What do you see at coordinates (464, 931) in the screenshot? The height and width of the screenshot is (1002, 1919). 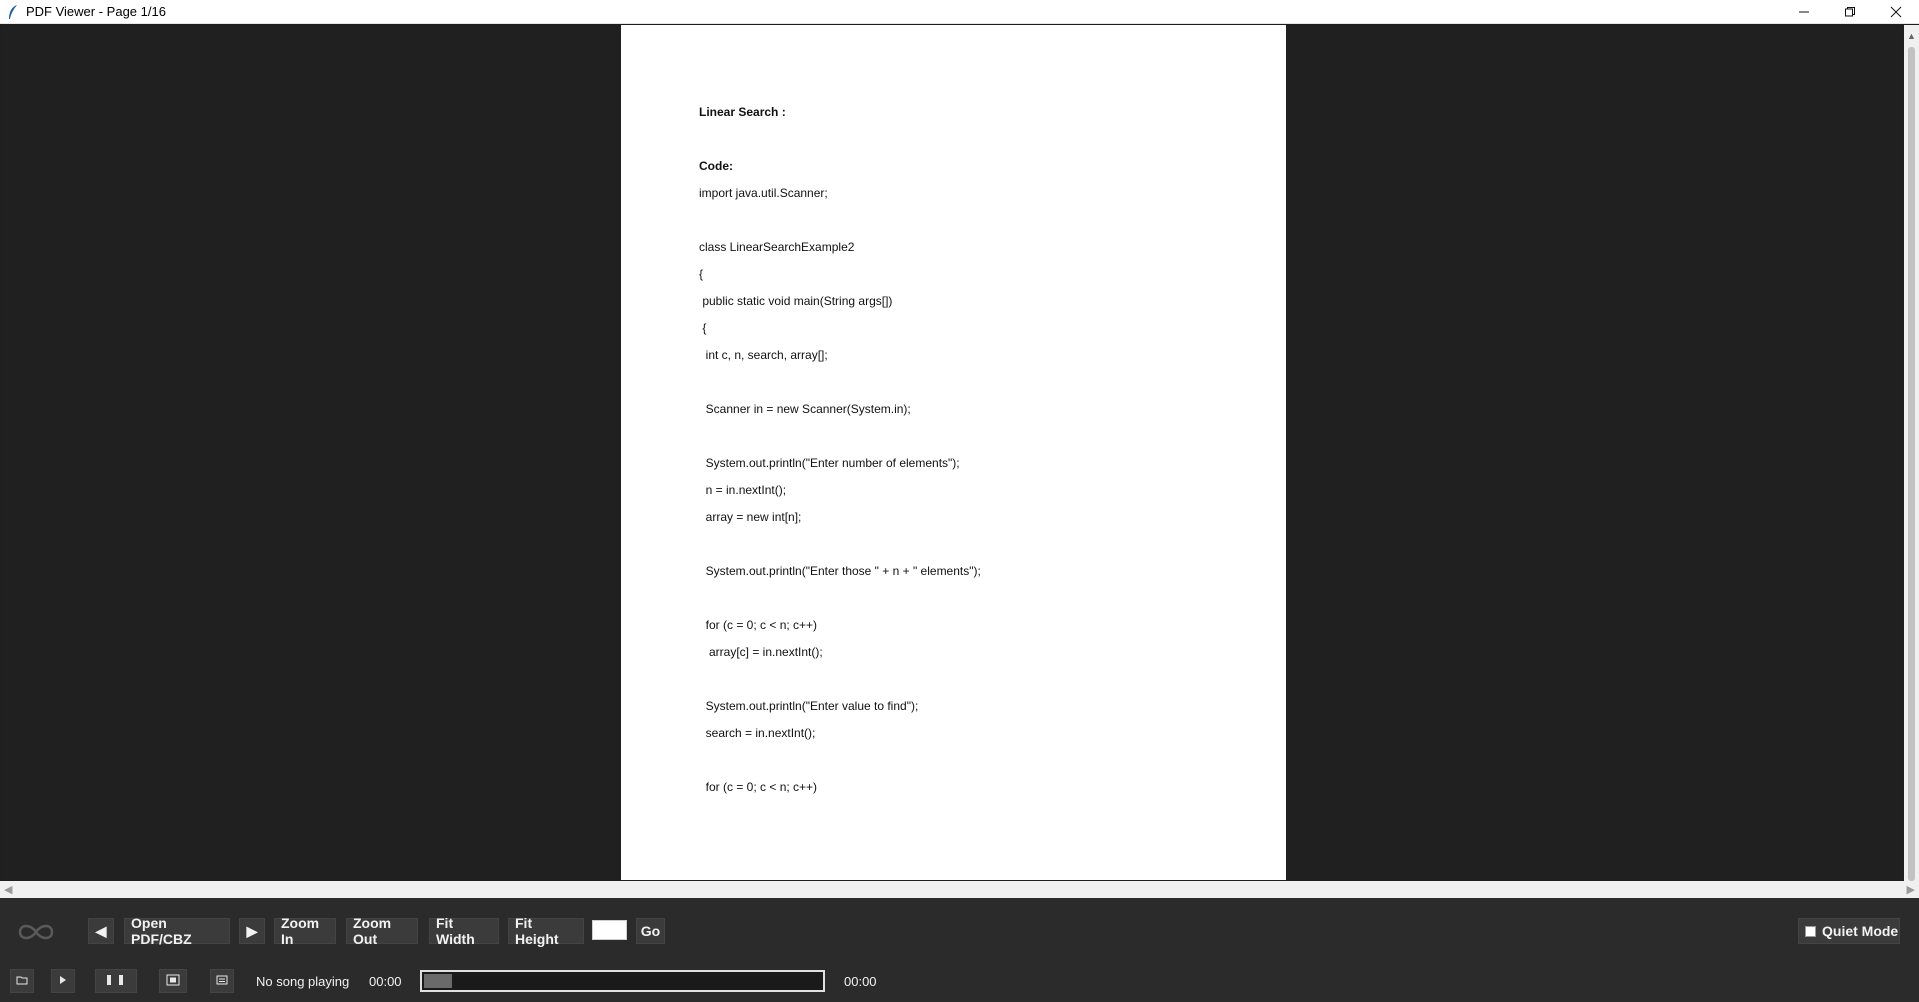 I see `fit-width-button: Fit Width` at bounding box center [464, 931].